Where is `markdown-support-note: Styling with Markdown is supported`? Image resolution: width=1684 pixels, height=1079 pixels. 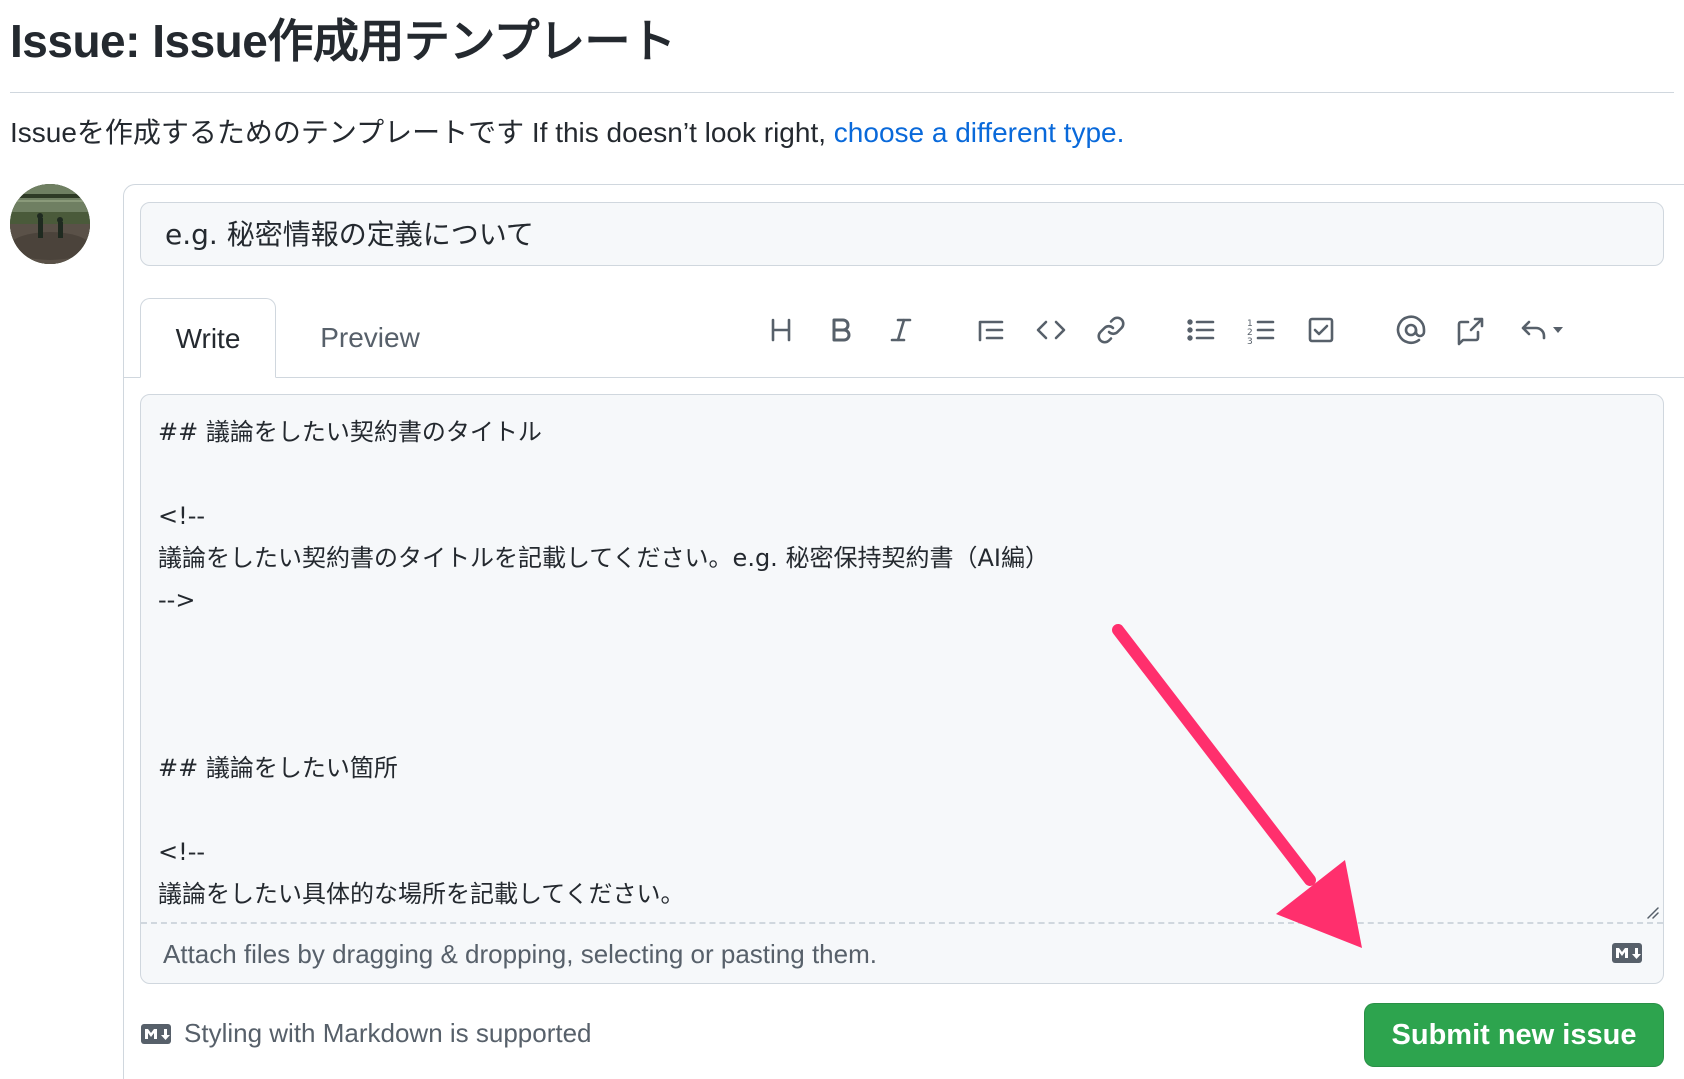 markdown-support-note: Styling with Markdown is supported is located at coordinates (366, 1033).